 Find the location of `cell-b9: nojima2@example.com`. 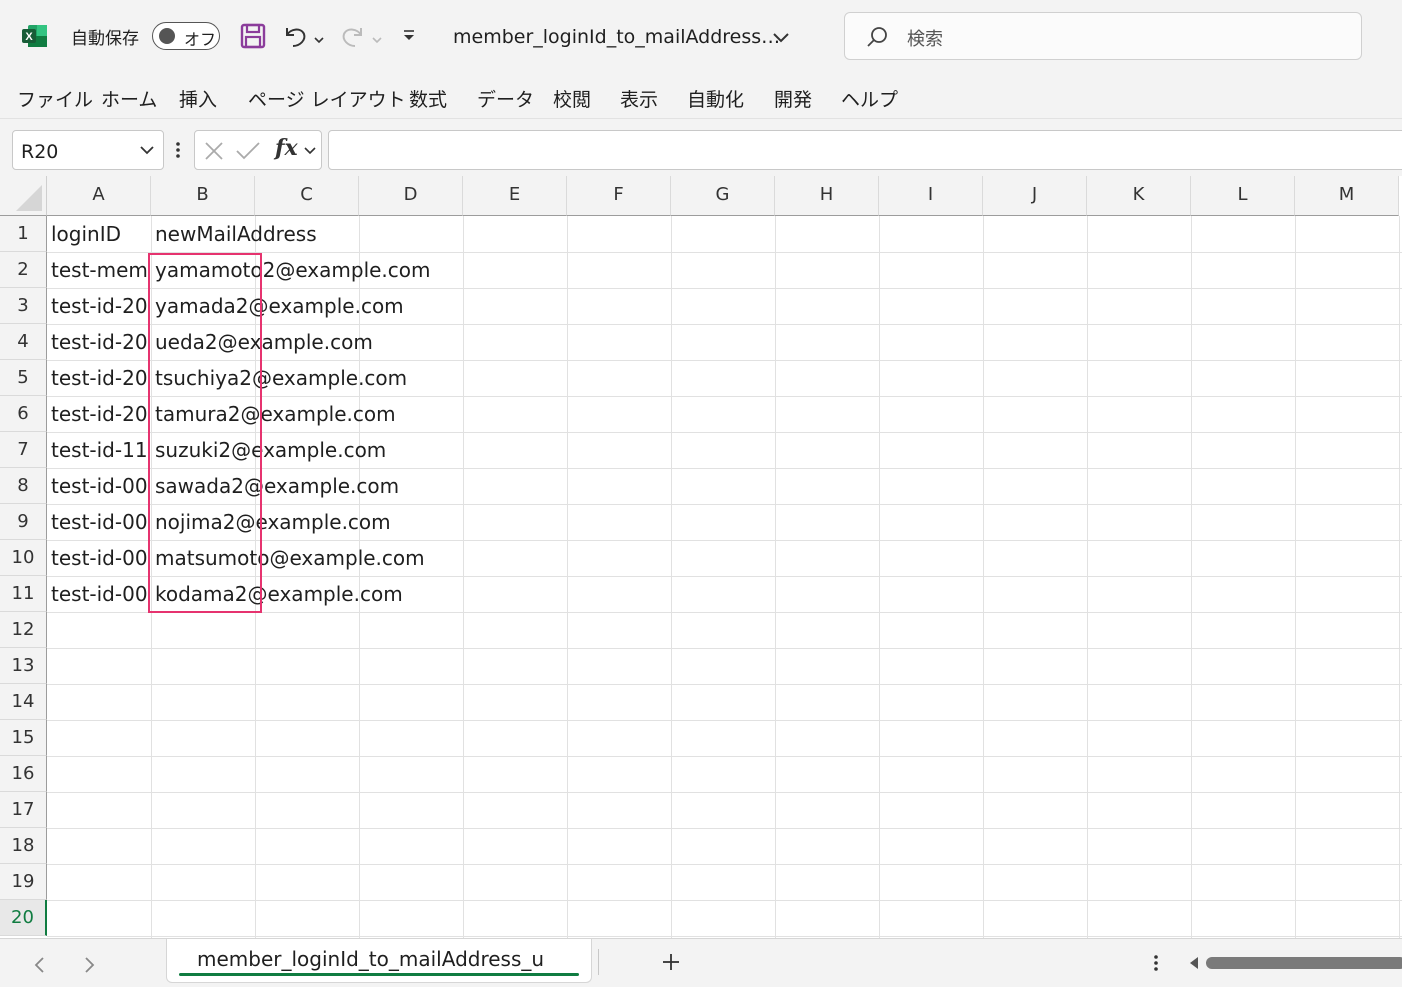

cell-b9: nojima2@example.com is located at coordinates (271, 522).